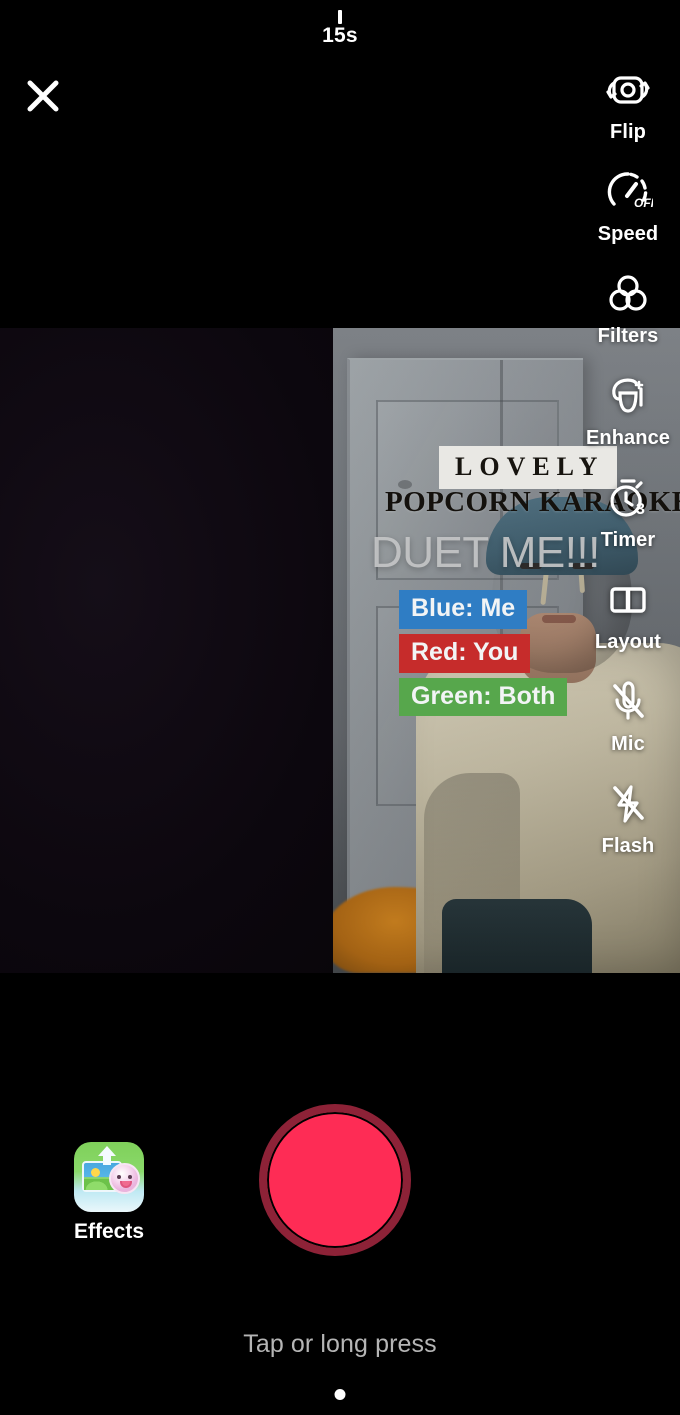 Image resolution: width=680 pixels, height=1415 pixels. What do you see at coordinates (628, 336) in the screenshot?
I see `tool-label: Filters` at bounding box center [628, 336].